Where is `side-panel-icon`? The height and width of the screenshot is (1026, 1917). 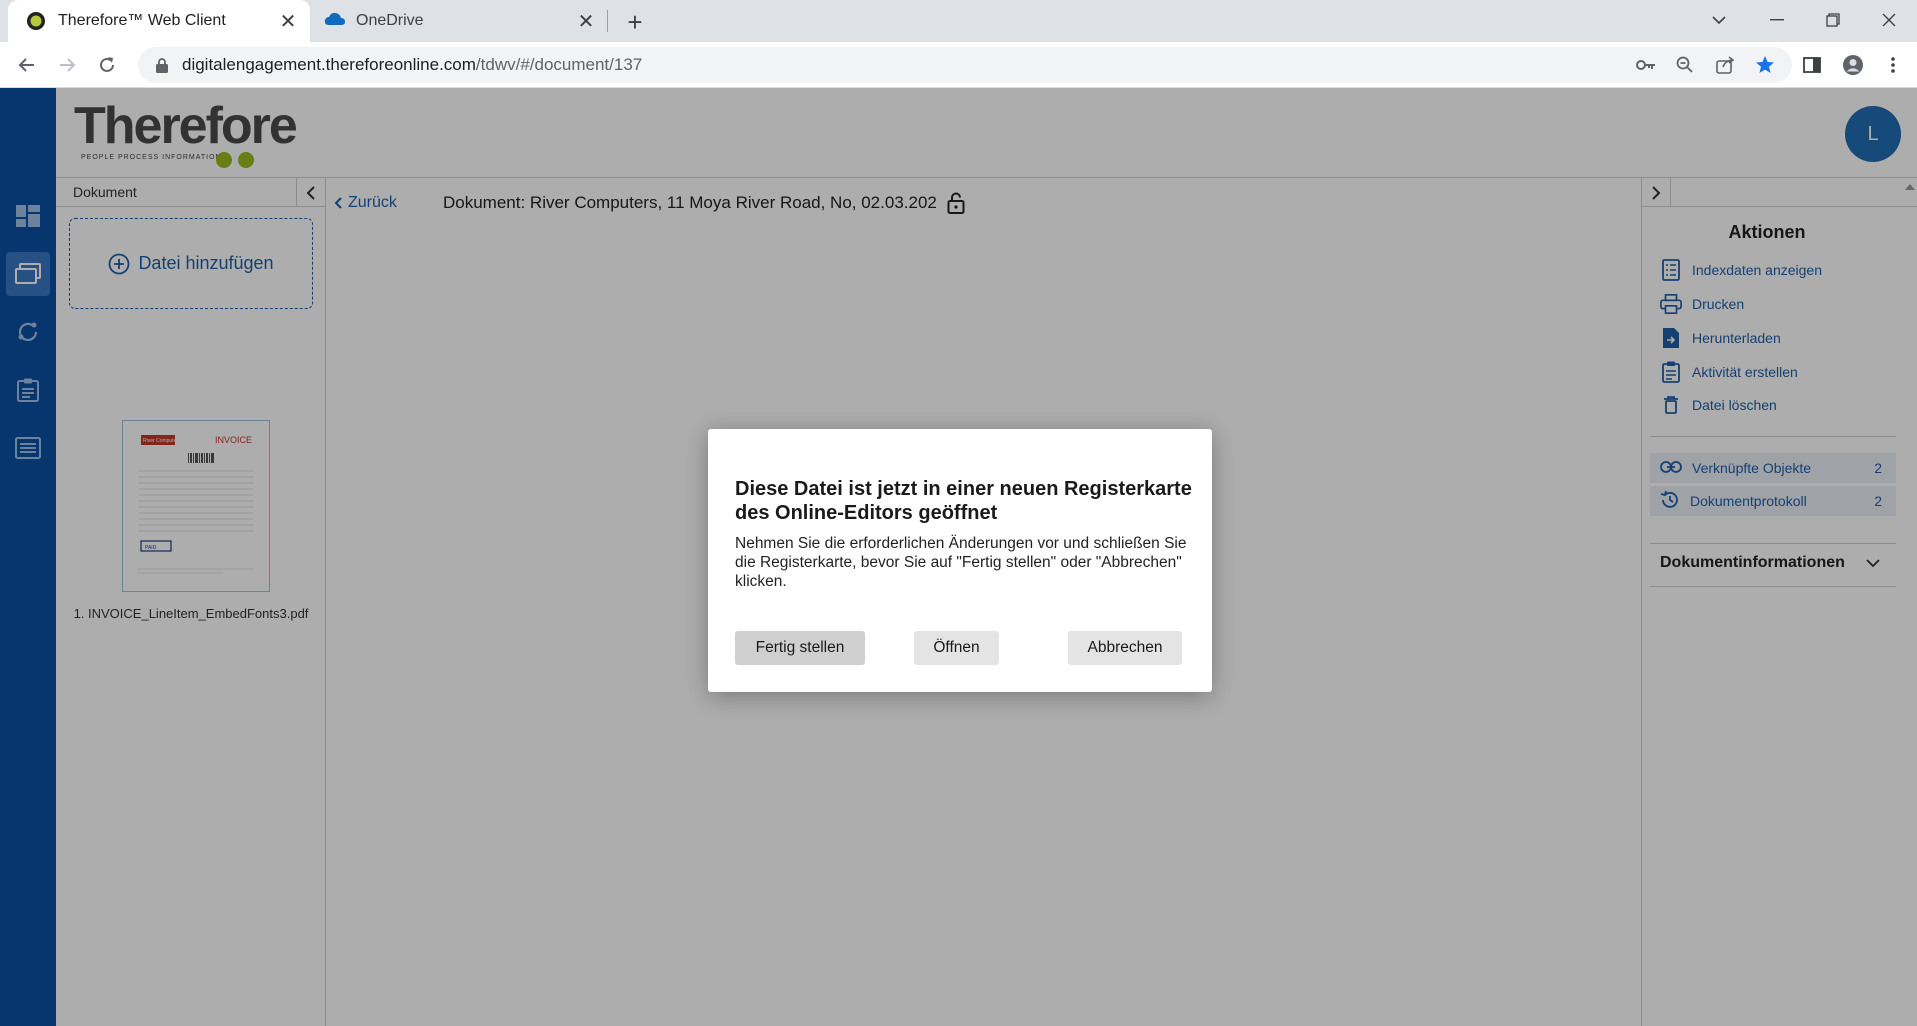 side-panel-icon is located at coordinates (1812, 65).